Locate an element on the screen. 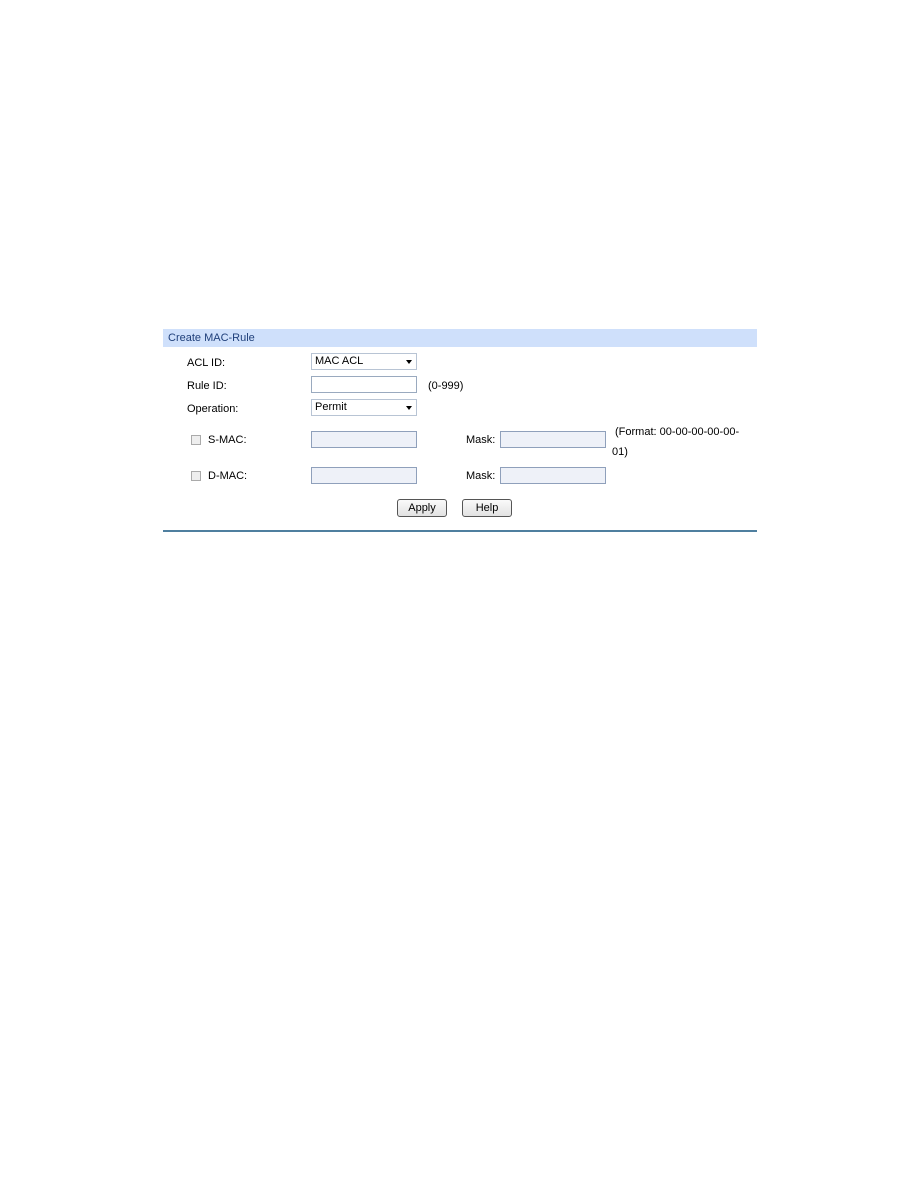  d-mac-label: D-MAC: is located at coordinates (228, 476).